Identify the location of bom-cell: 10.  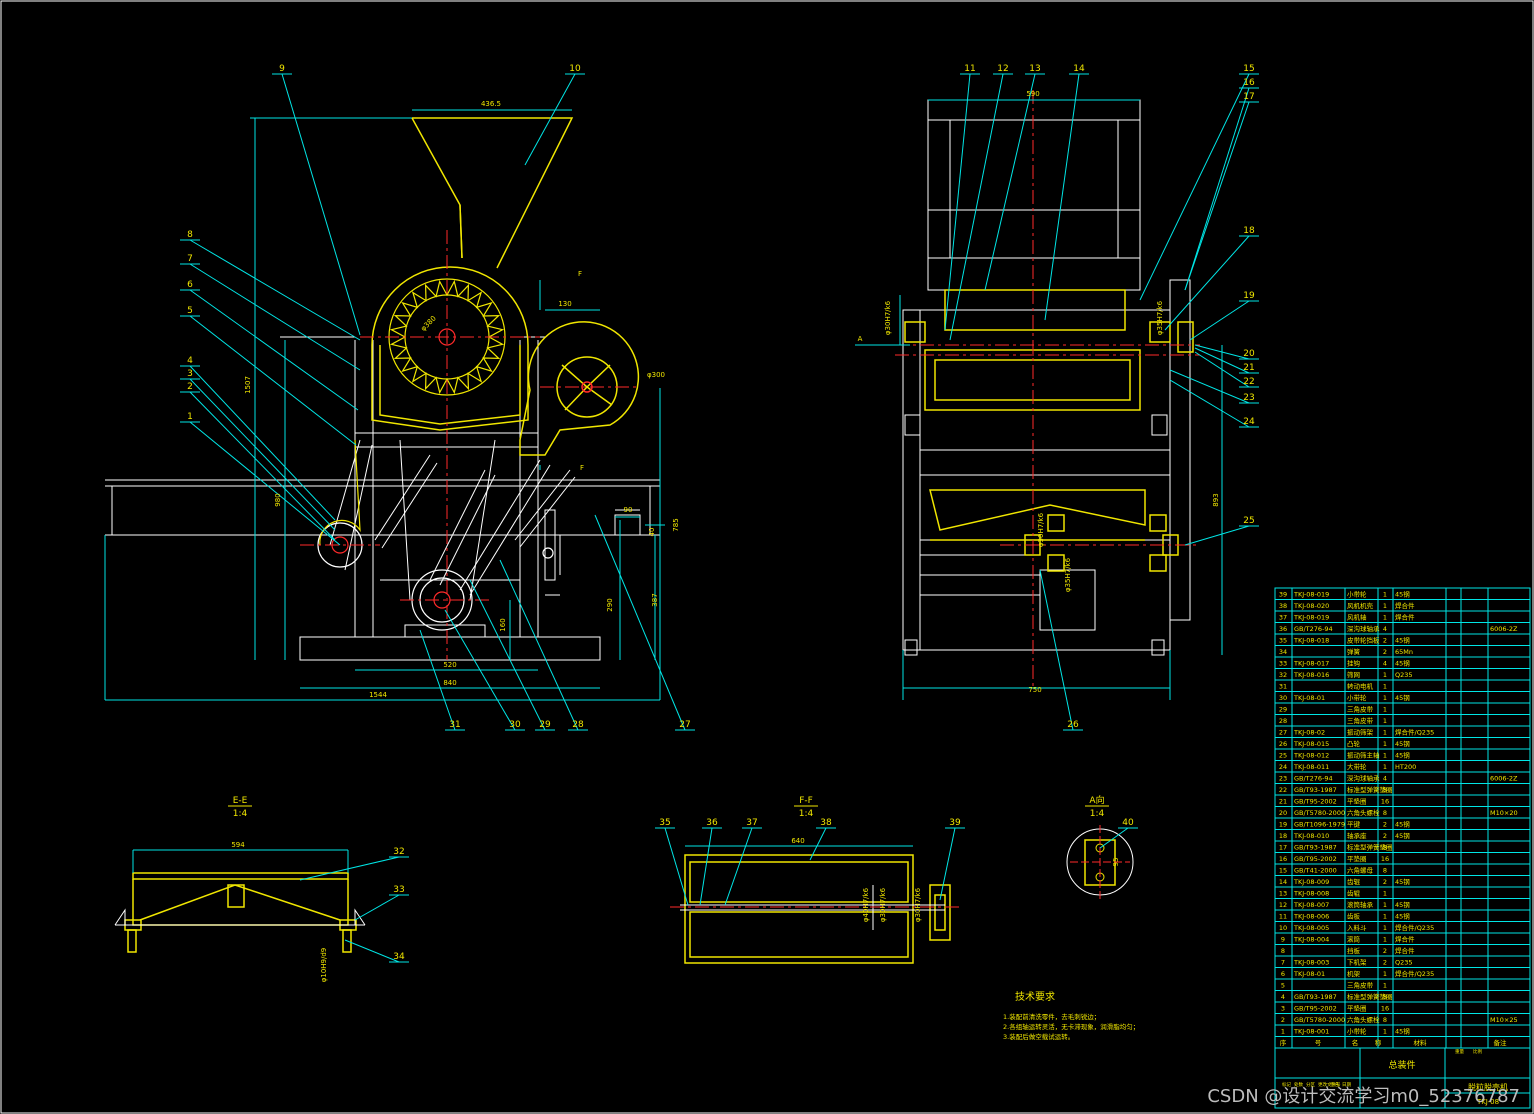
(1283, 928).